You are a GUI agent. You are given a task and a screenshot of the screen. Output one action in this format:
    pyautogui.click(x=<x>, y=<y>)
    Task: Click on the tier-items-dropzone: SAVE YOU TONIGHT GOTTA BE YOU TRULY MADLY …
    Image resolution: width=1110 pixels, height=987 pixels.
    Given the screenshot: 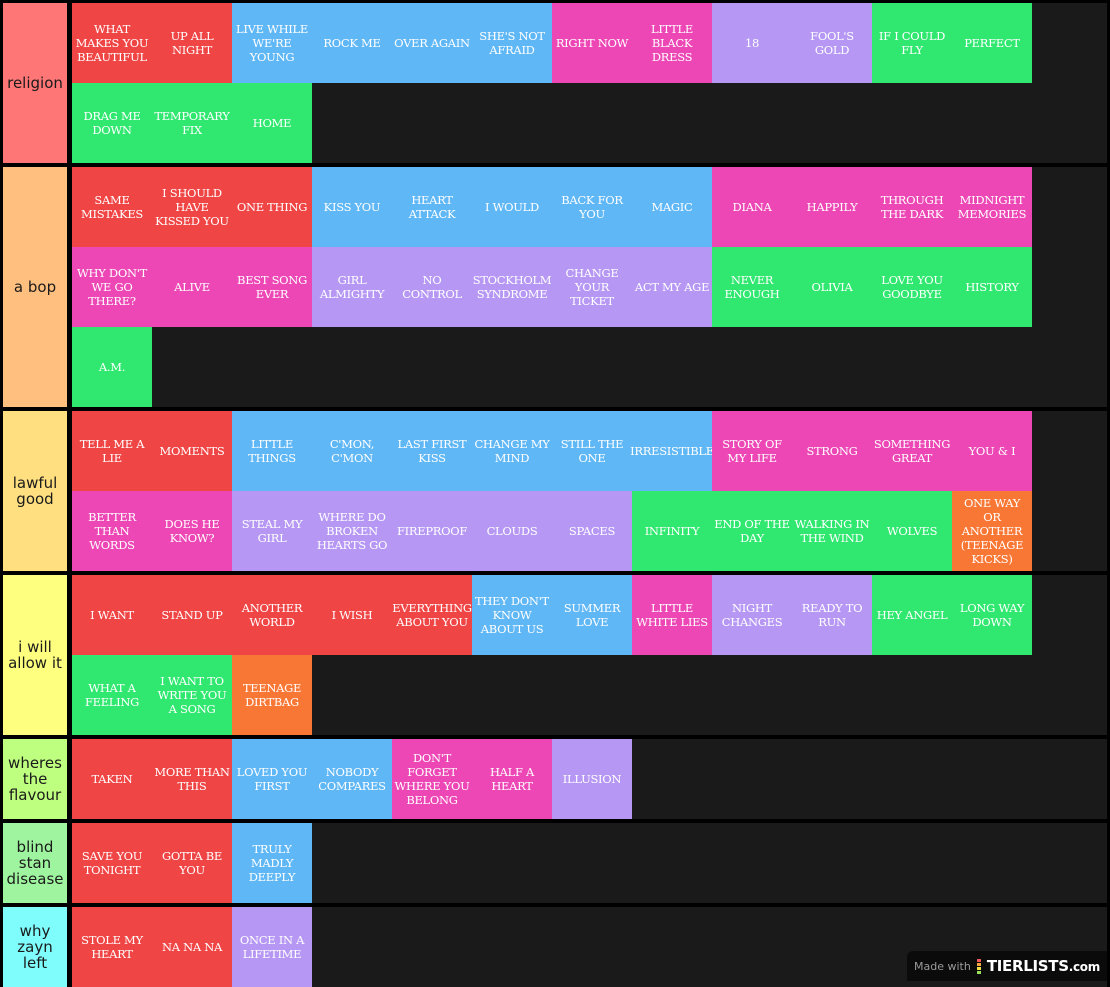 What is the action you would take?
    pyautogui.click(x=589, y=863)
    